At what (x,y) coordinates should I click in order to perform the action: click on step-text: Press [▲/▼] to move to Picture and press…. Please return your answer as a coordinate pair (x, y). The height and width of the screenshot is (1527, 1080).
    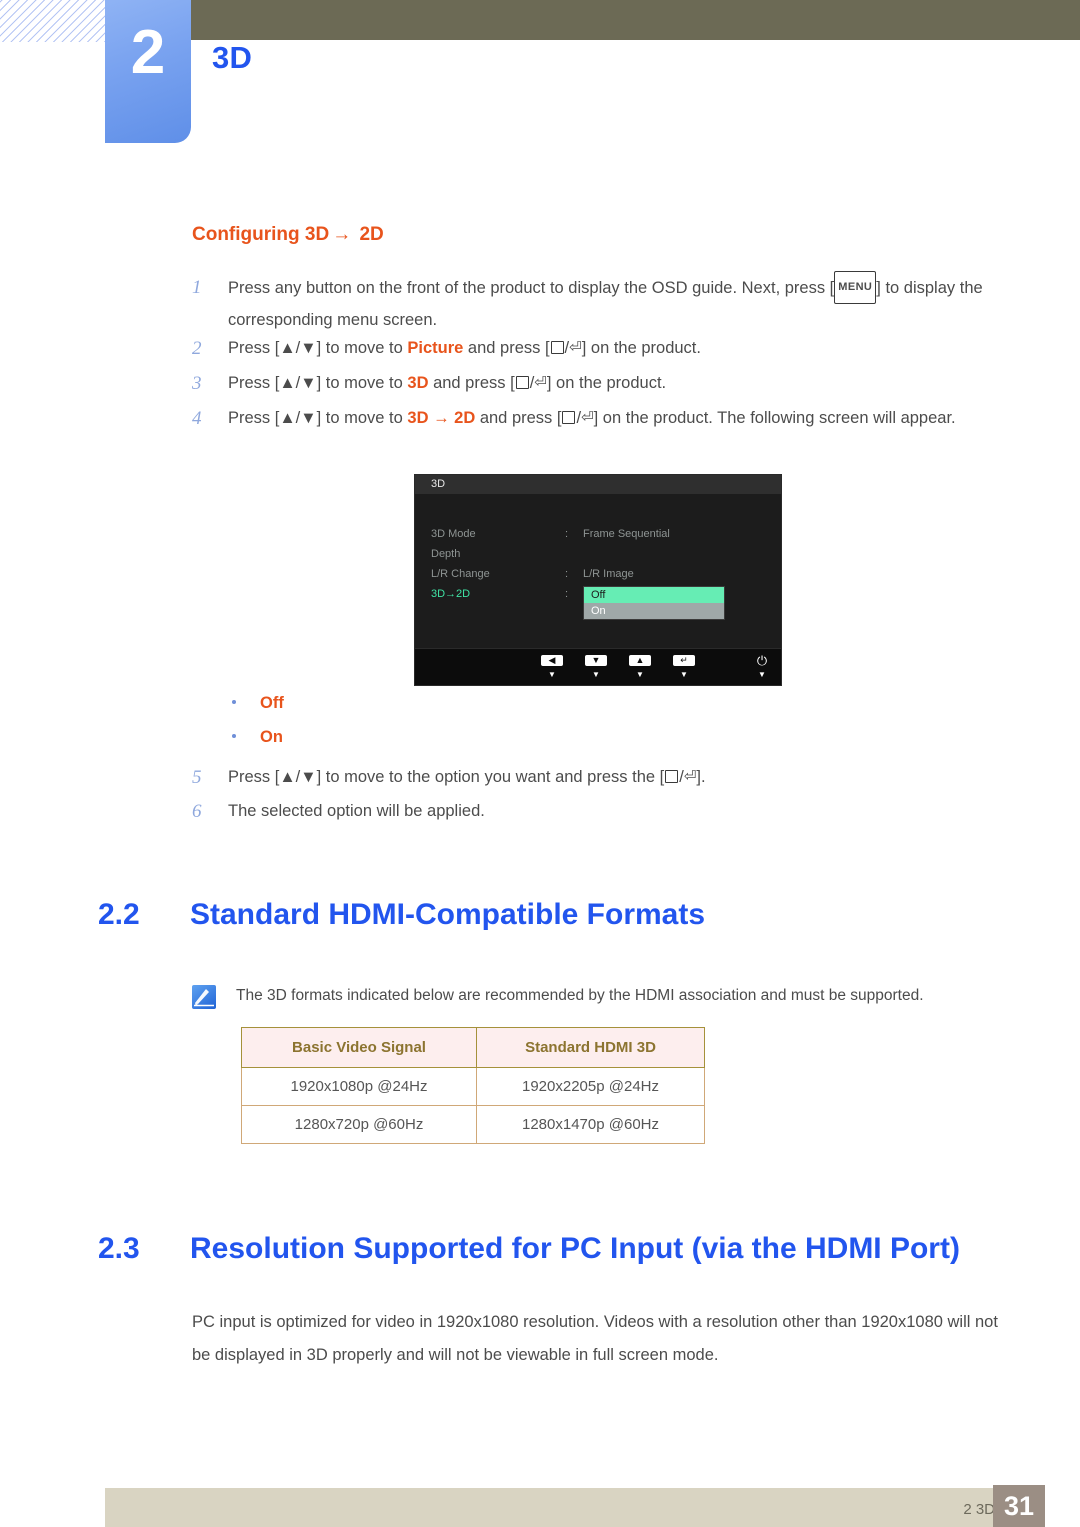
    Looking at the image, I should click on (619, 348).